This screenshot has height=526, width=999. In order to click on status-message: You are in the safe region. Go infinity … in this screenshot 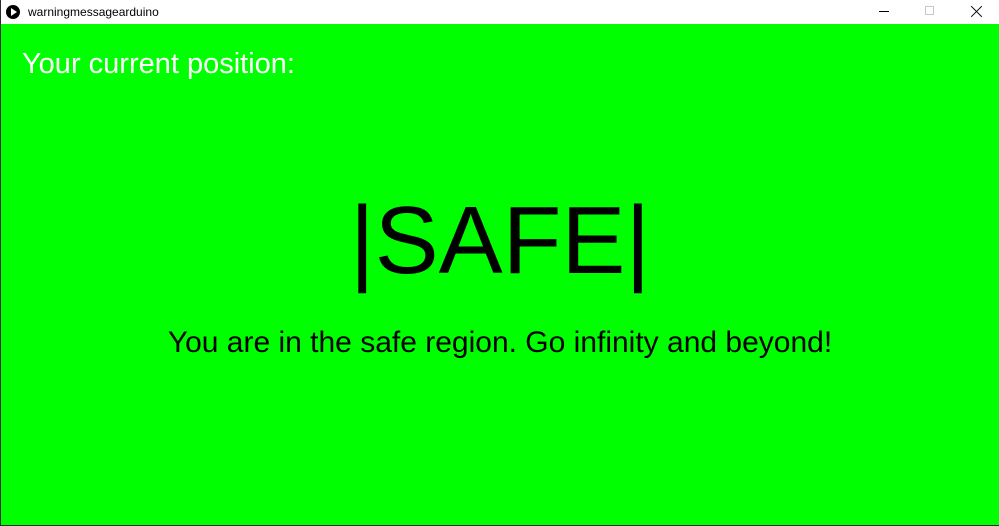, I will do `click(500, 342)`.